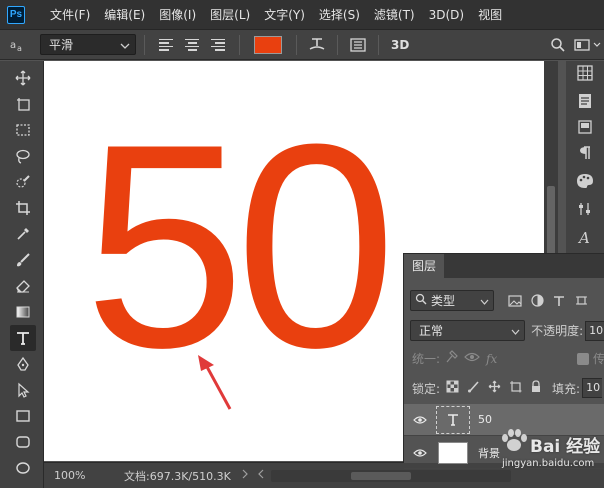 This screenshot has width=604, height=488. Describe the element at coordinates (23, 416) in the screenshot. I see `rectangle-tool-icon` at that location.